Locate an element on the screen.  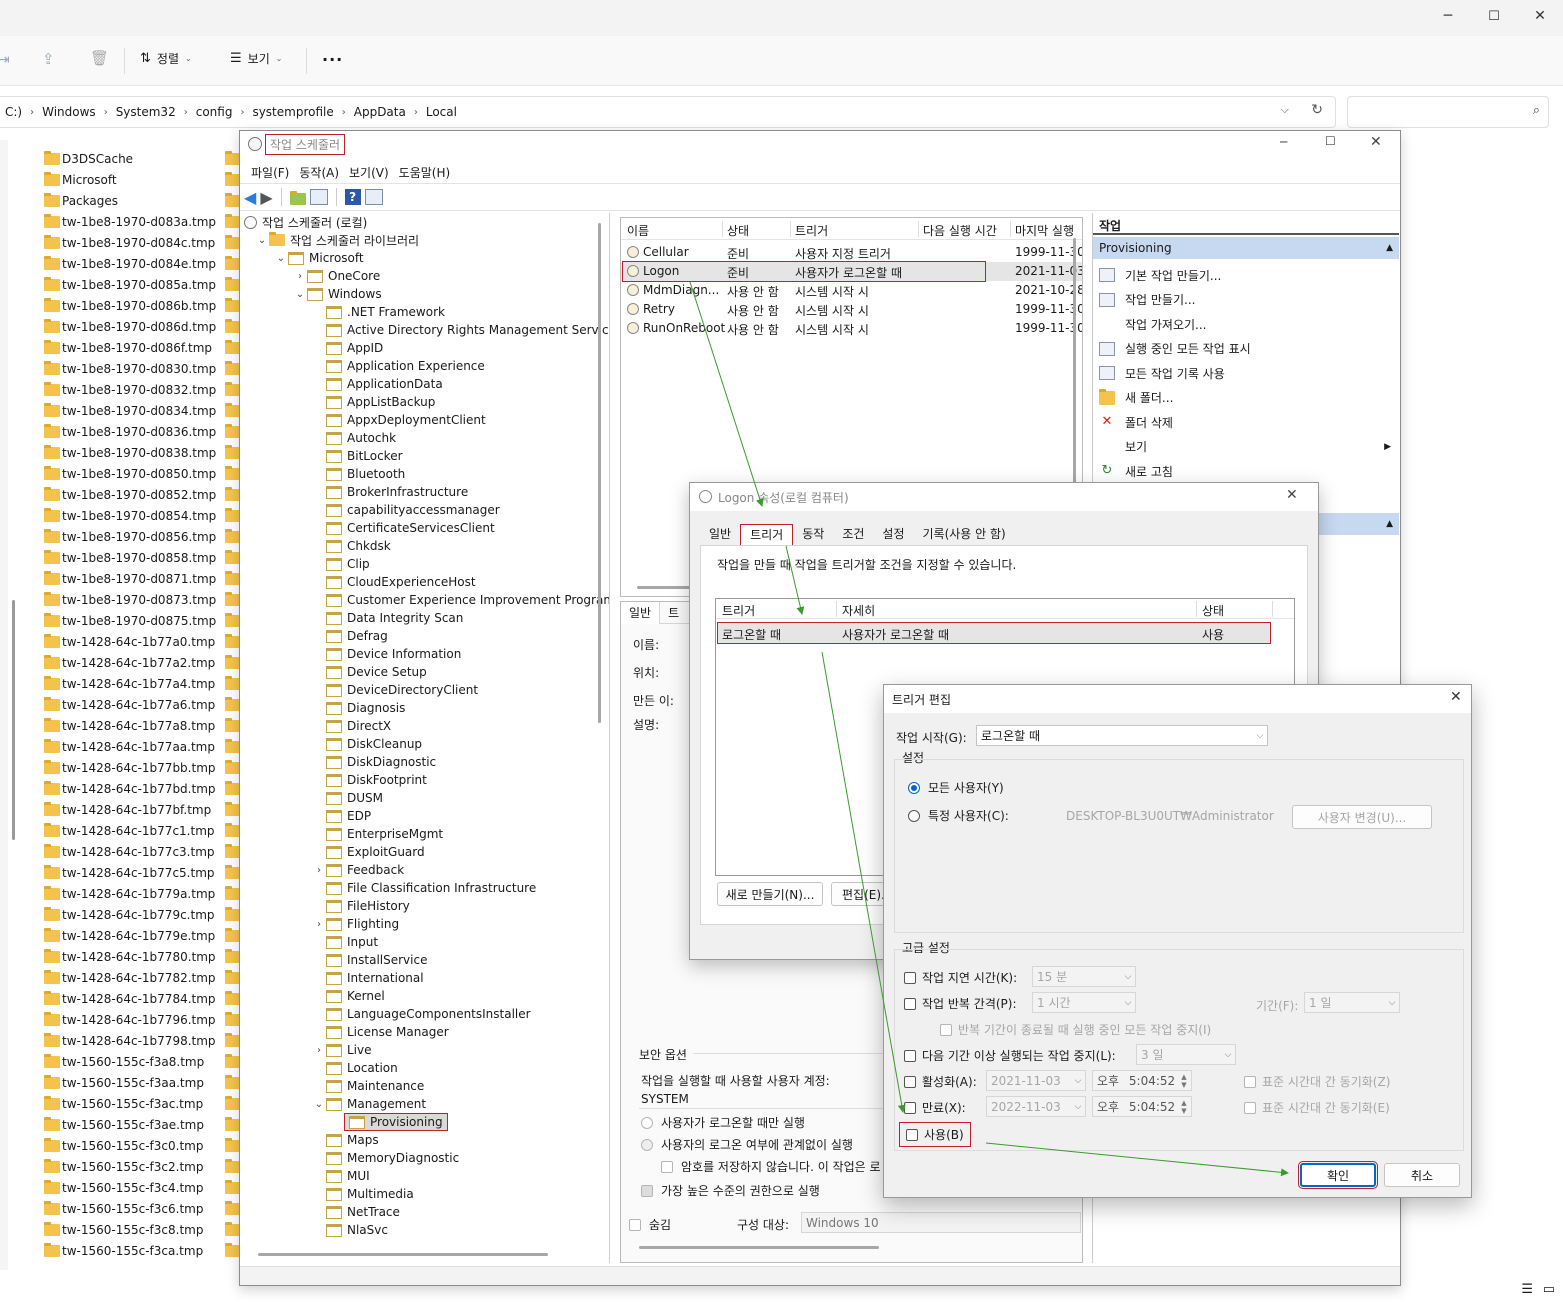
col-trigger: 트리거 is located at coordinates (738, 610).